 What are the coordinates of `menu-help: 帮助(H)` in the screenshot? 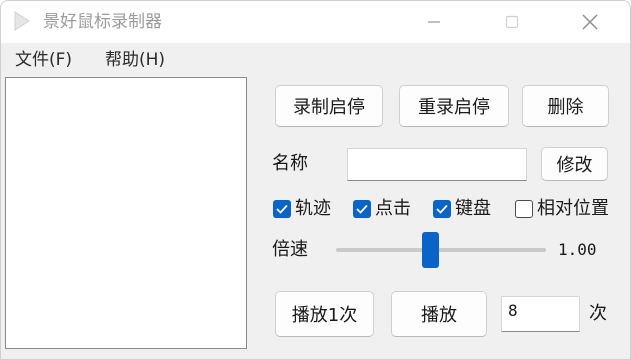 It's located at (135, 60).